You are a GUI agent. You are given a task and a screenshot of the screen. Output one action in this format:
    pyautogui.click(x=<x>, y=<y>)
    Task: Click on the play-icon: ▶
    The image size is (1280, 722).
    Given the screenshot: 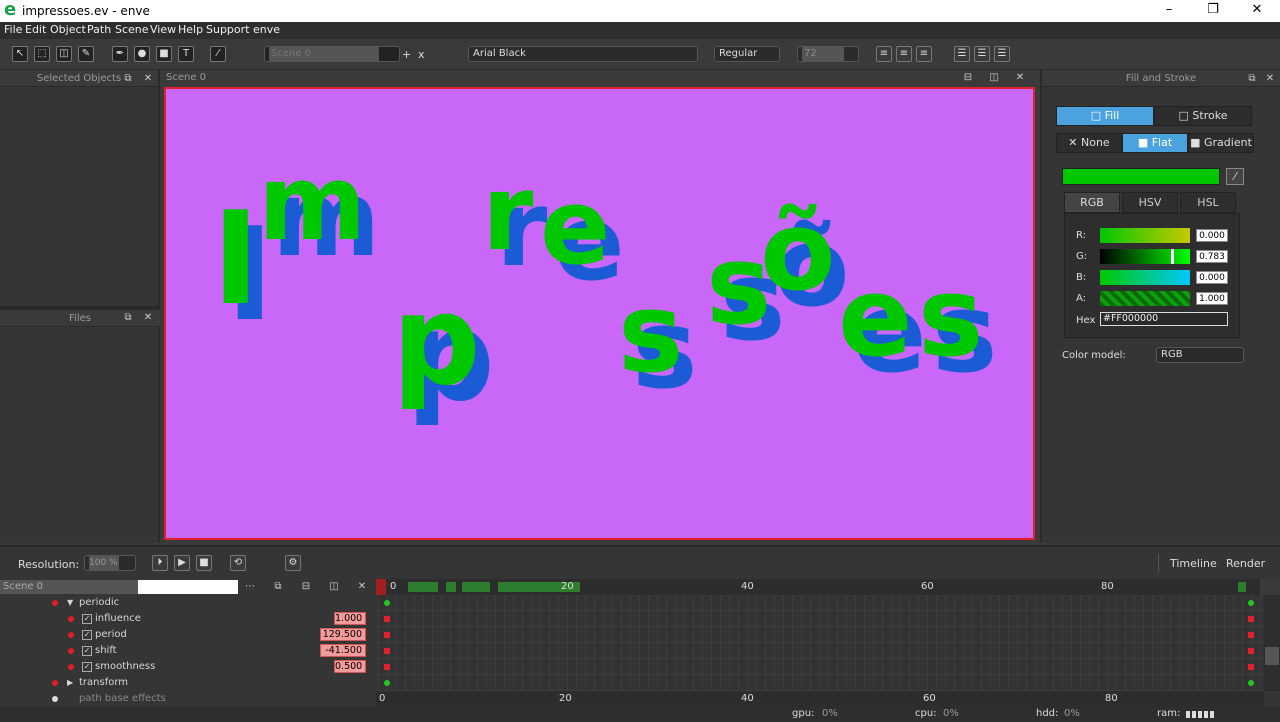 What is the action you would take?
    pyautogui.click(x=182, y=563)
    